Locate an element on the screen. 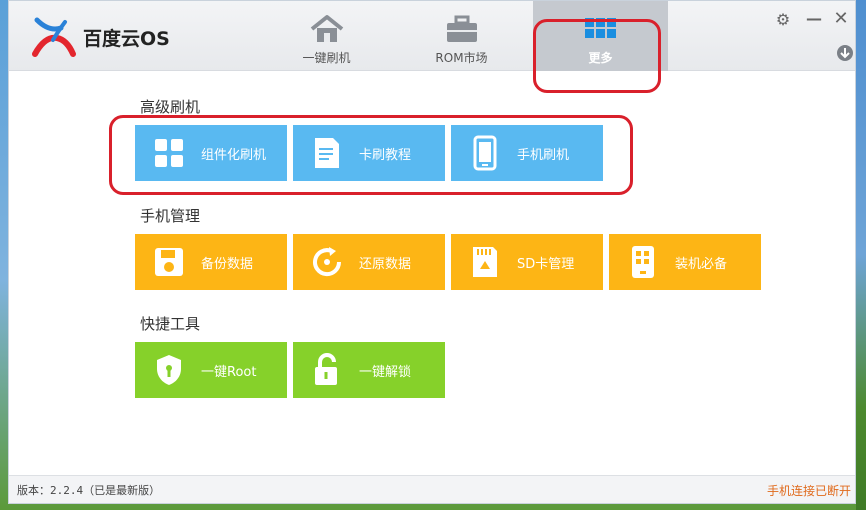 This screenshot has height=510, width=866. tab-rom-market: ROM市场 is located at coordinates (461, 36).